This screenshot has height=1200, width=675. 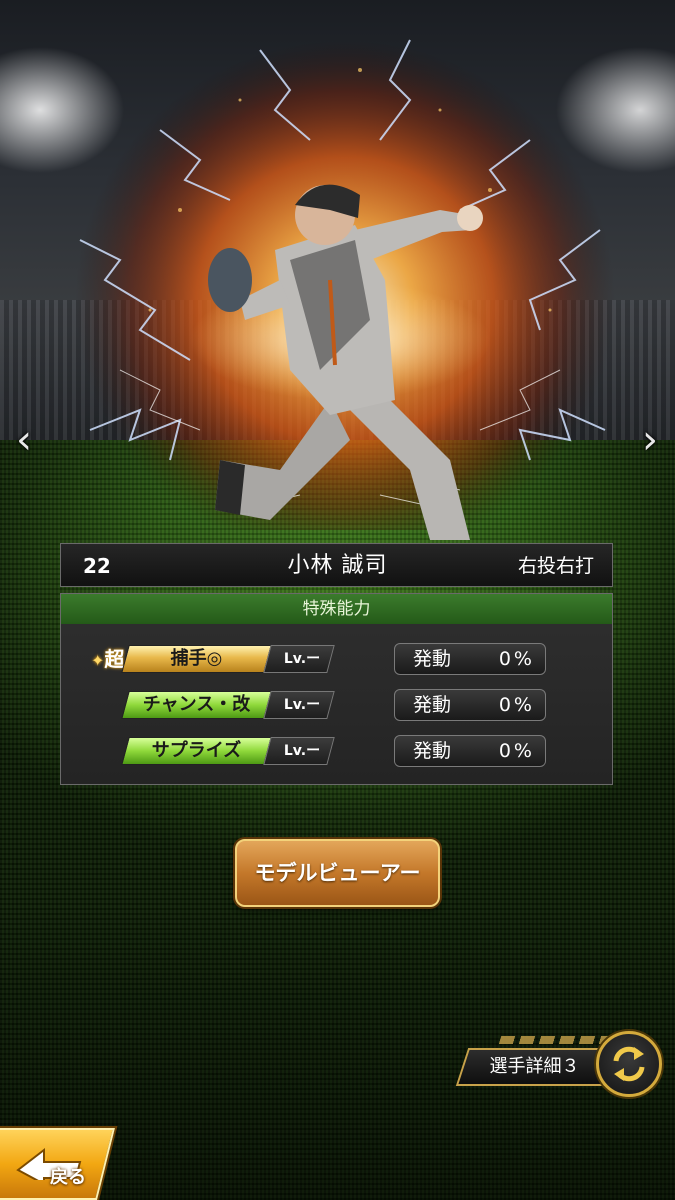 What do you see at coordinates (196, 750) in the screenshot?
I see `ability-name: サプライズ` at bounding box center [196, 750].